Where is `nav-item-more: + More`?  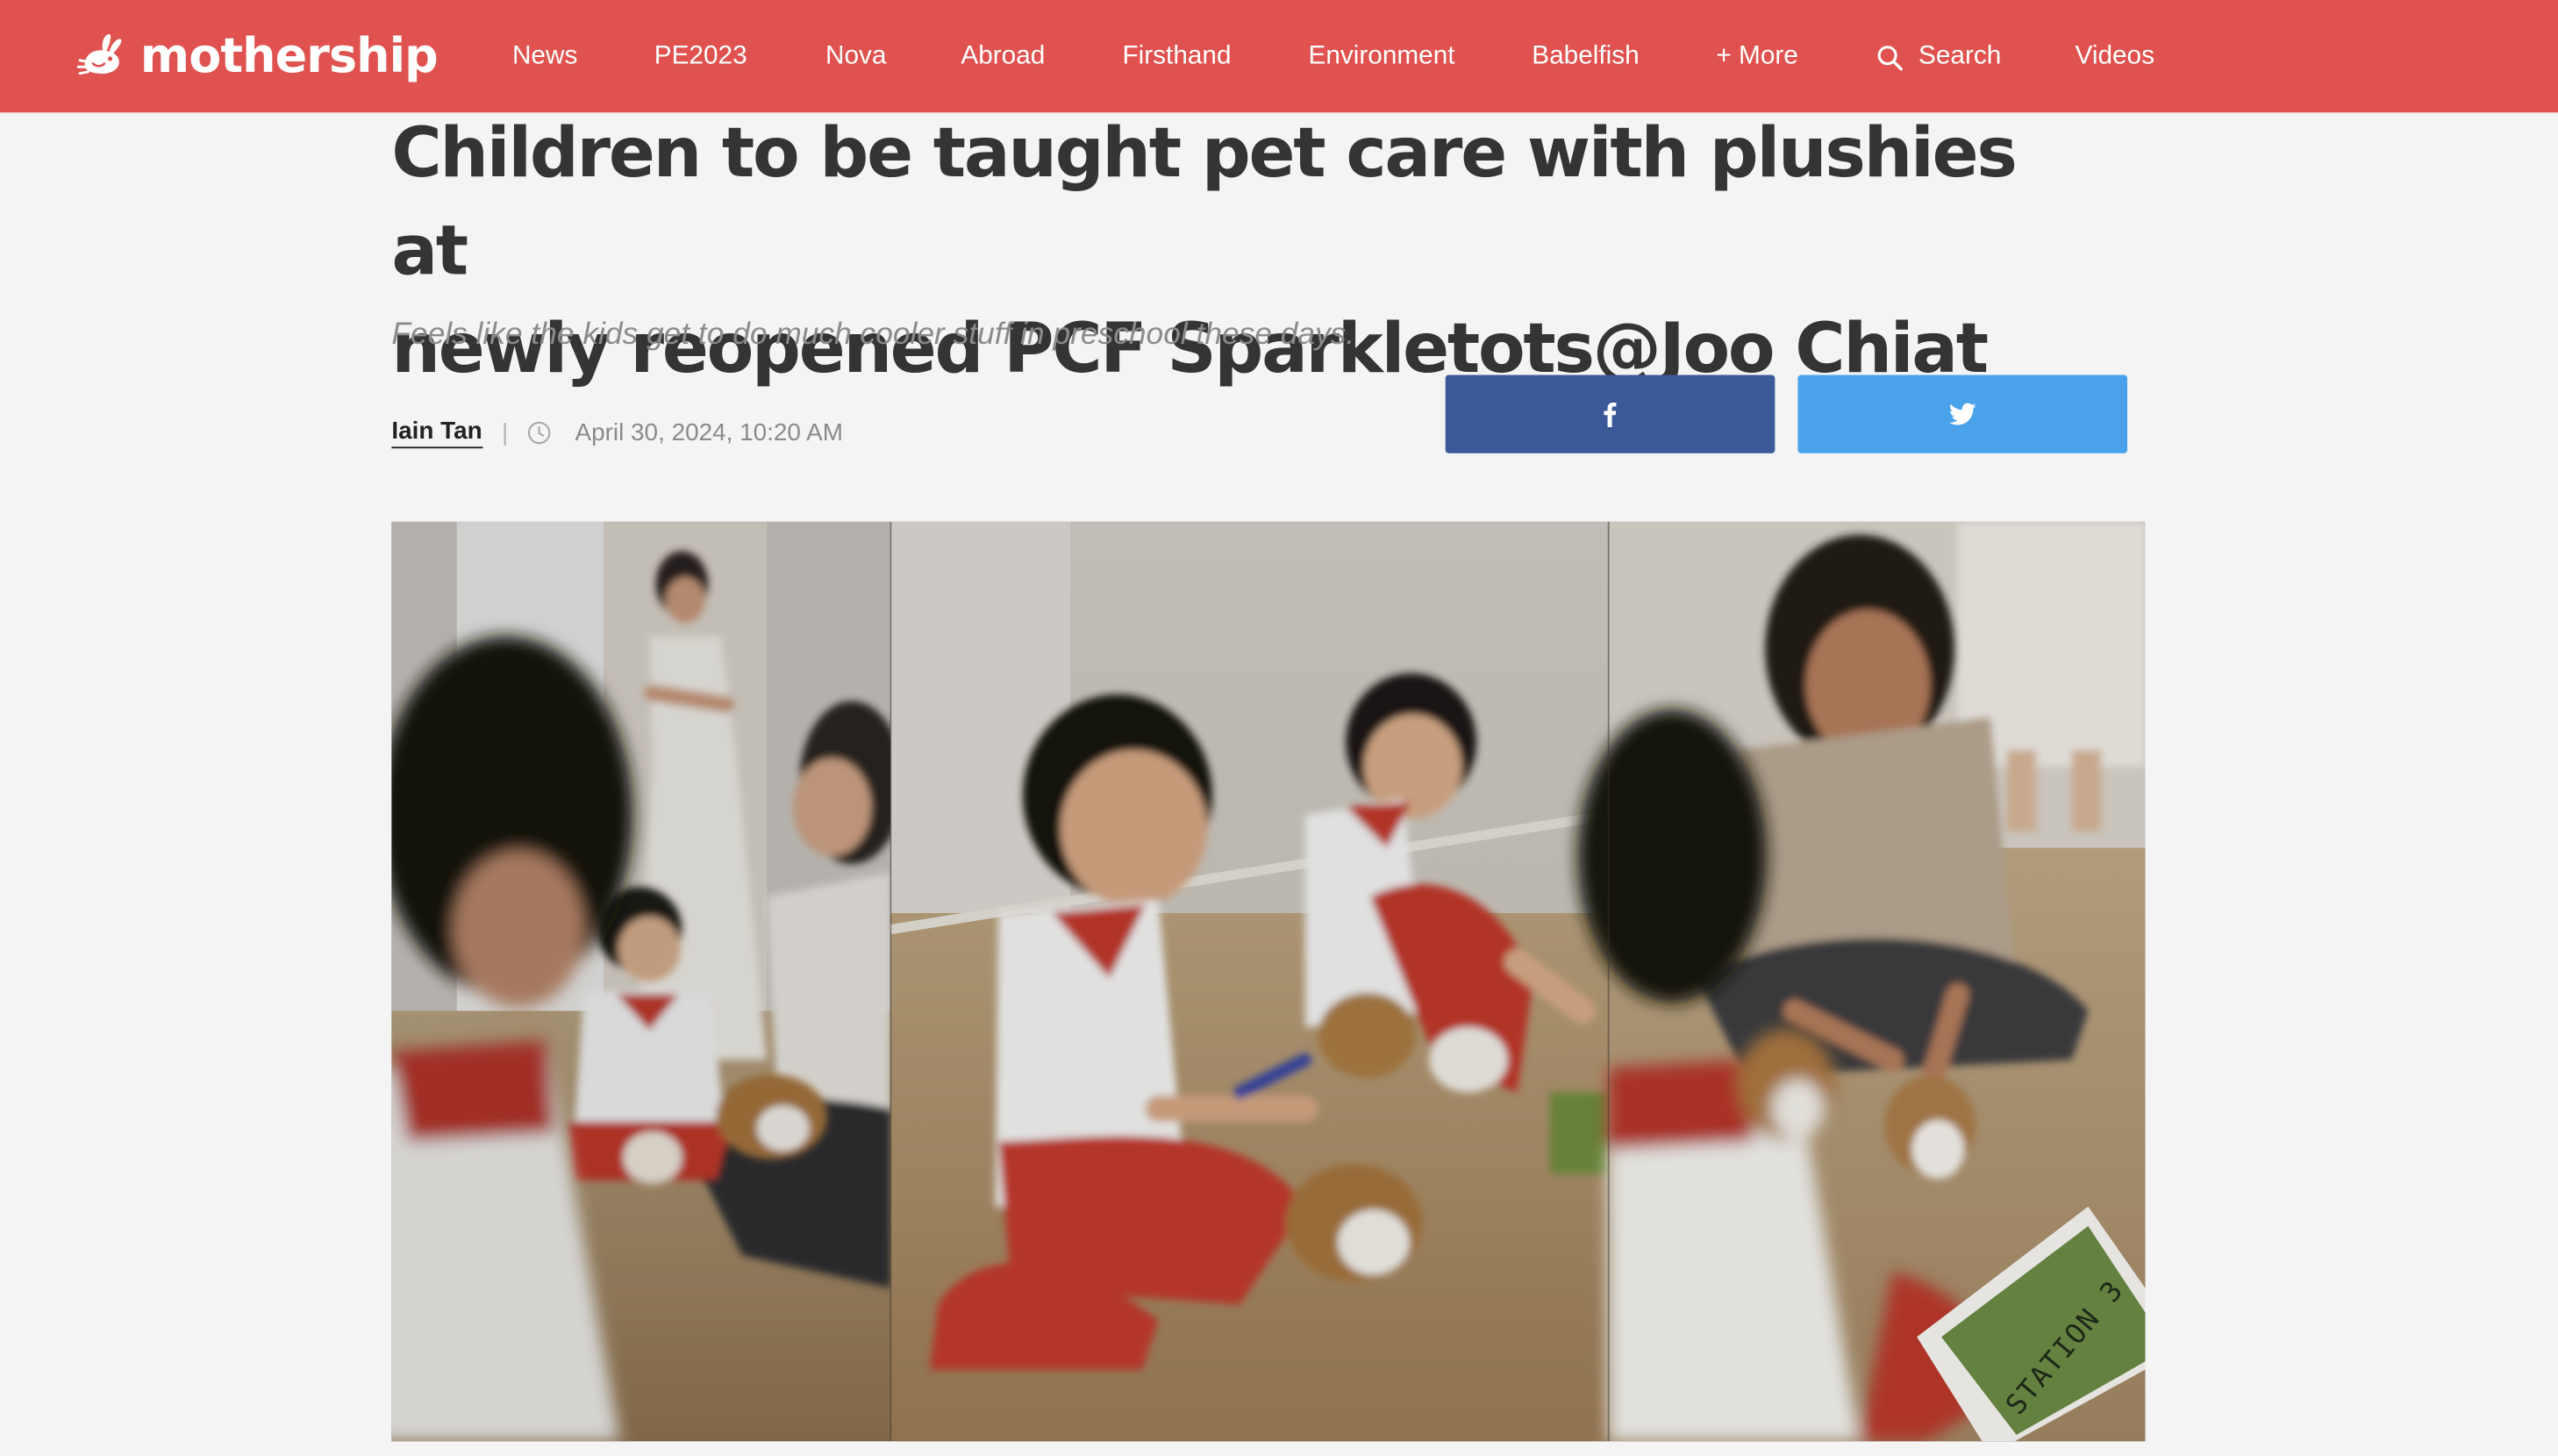
nav-item-more: + More is located at coordinates (1756, 57).